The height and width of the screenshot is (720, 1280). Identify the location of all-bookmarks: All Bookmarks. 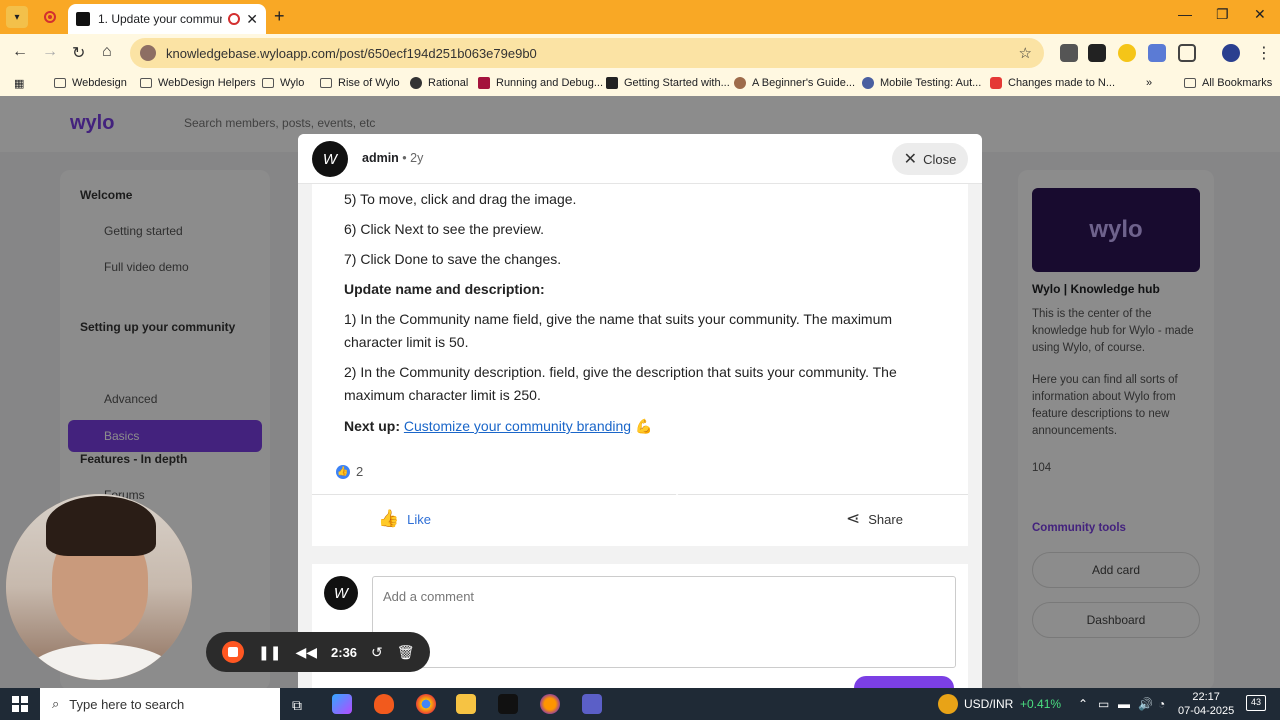
(1228, 83).